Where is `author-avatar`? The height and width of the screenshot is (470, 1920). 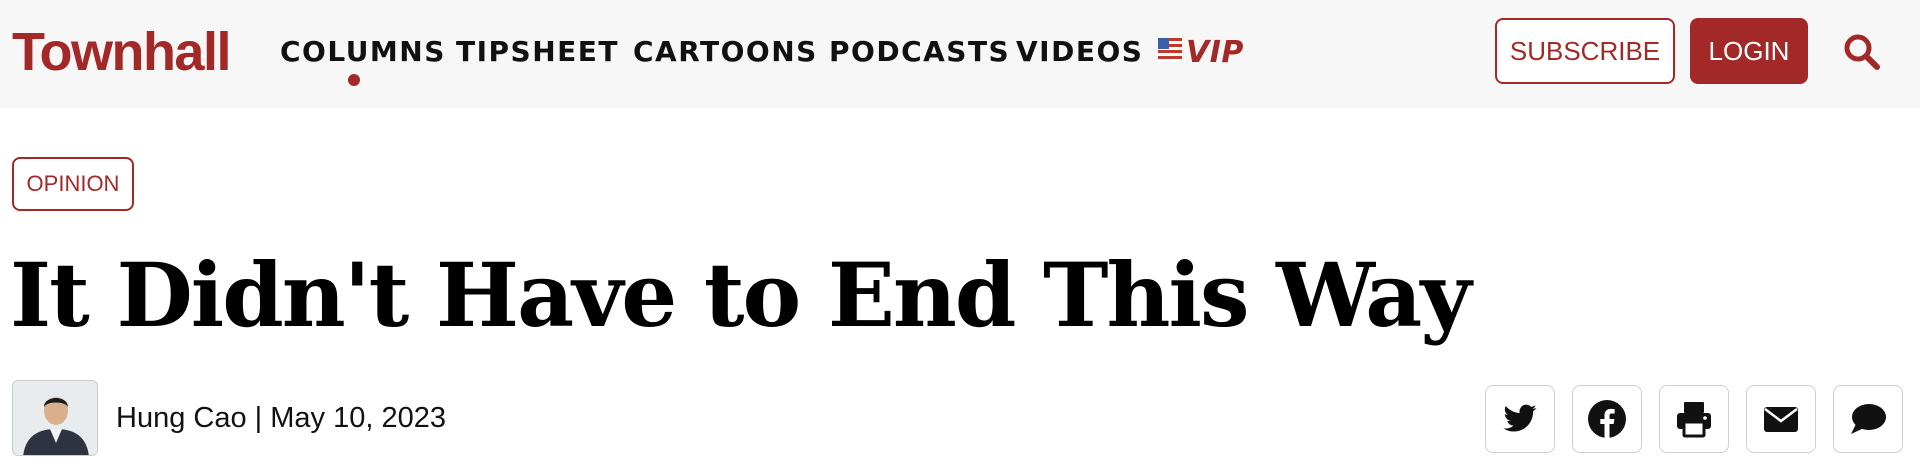 author-avatar is located at coordinates (55, 418).